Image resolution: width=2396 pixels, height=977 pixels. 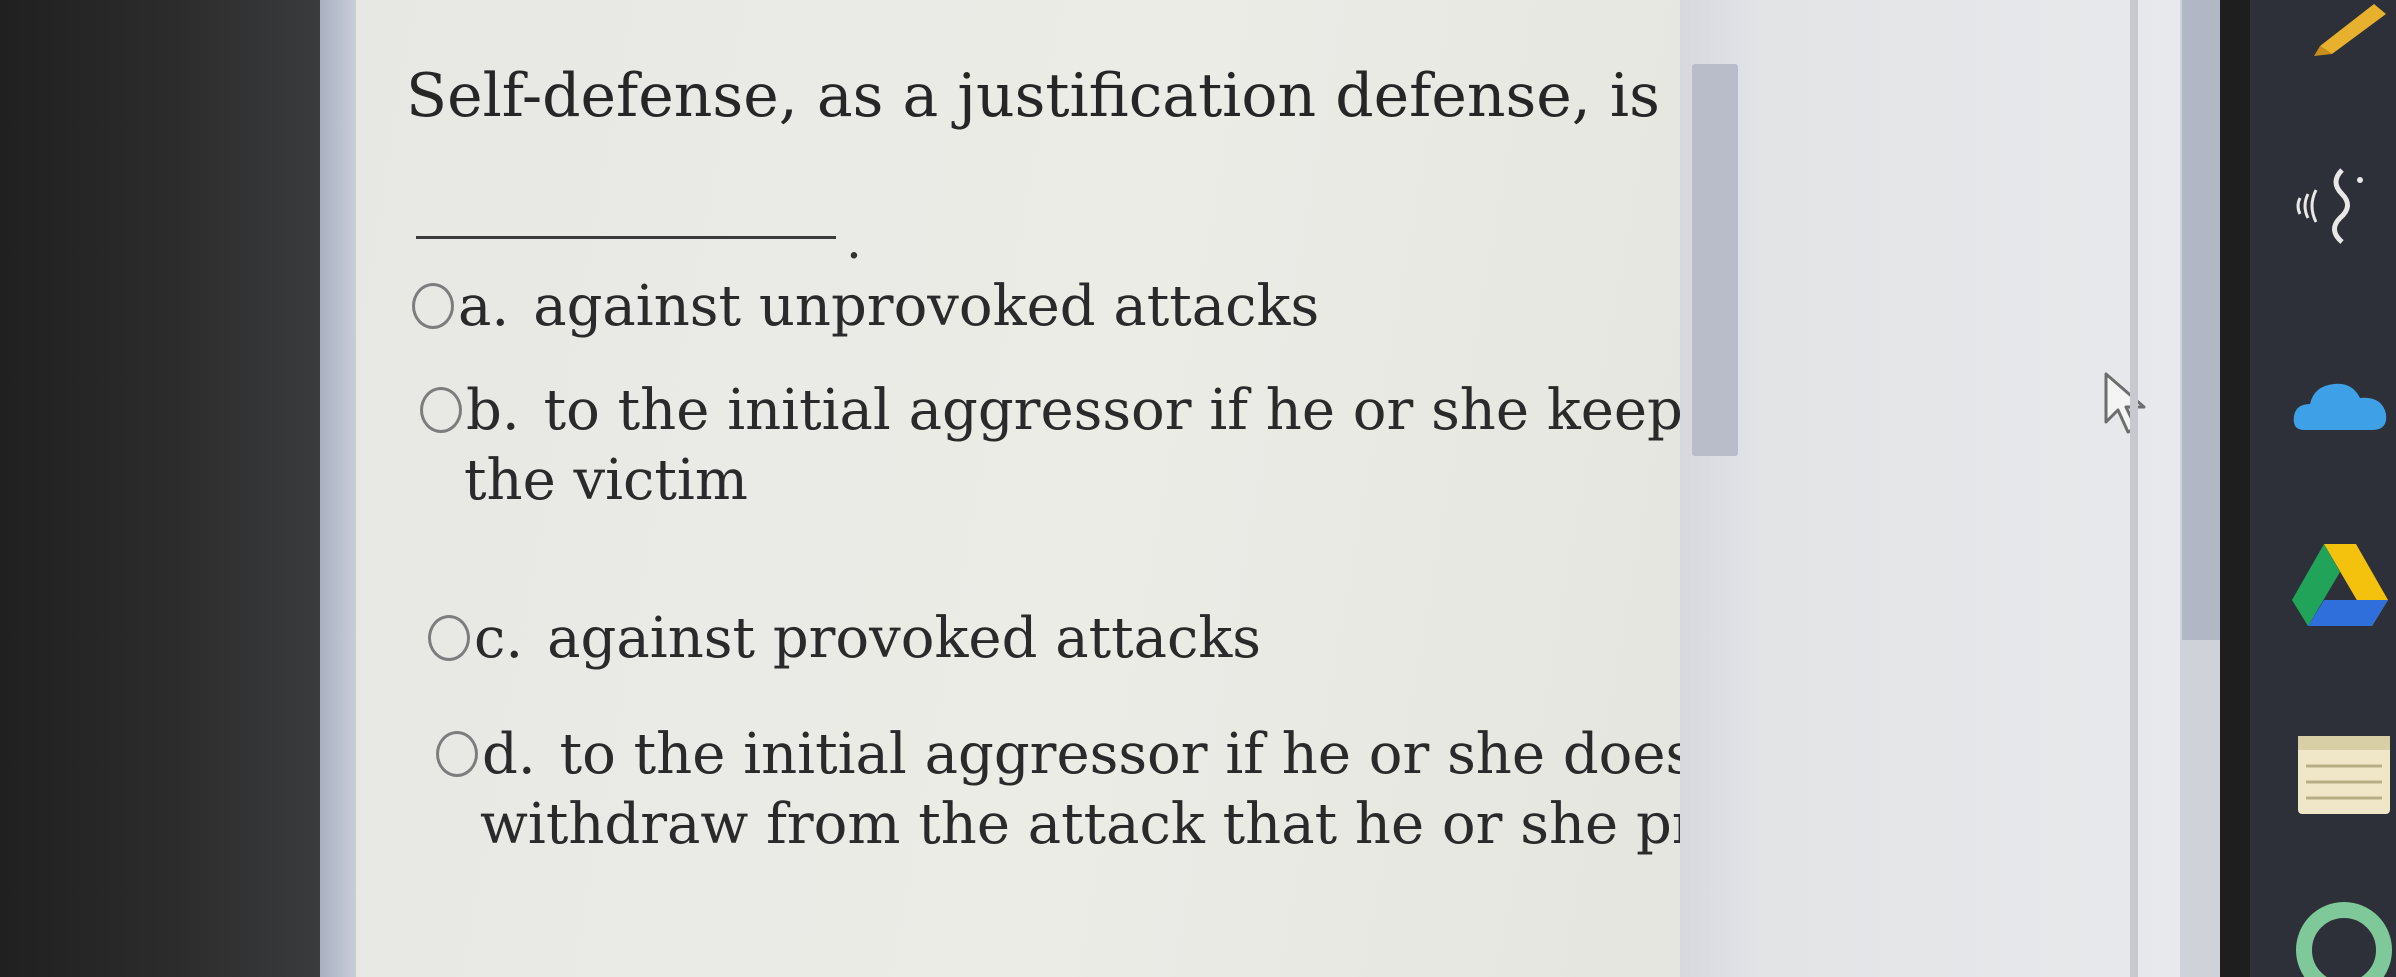 What do you see at coordinates (441, 410) in the screenshot?
I see `radio-option-b` at bounding box center [441, 410].